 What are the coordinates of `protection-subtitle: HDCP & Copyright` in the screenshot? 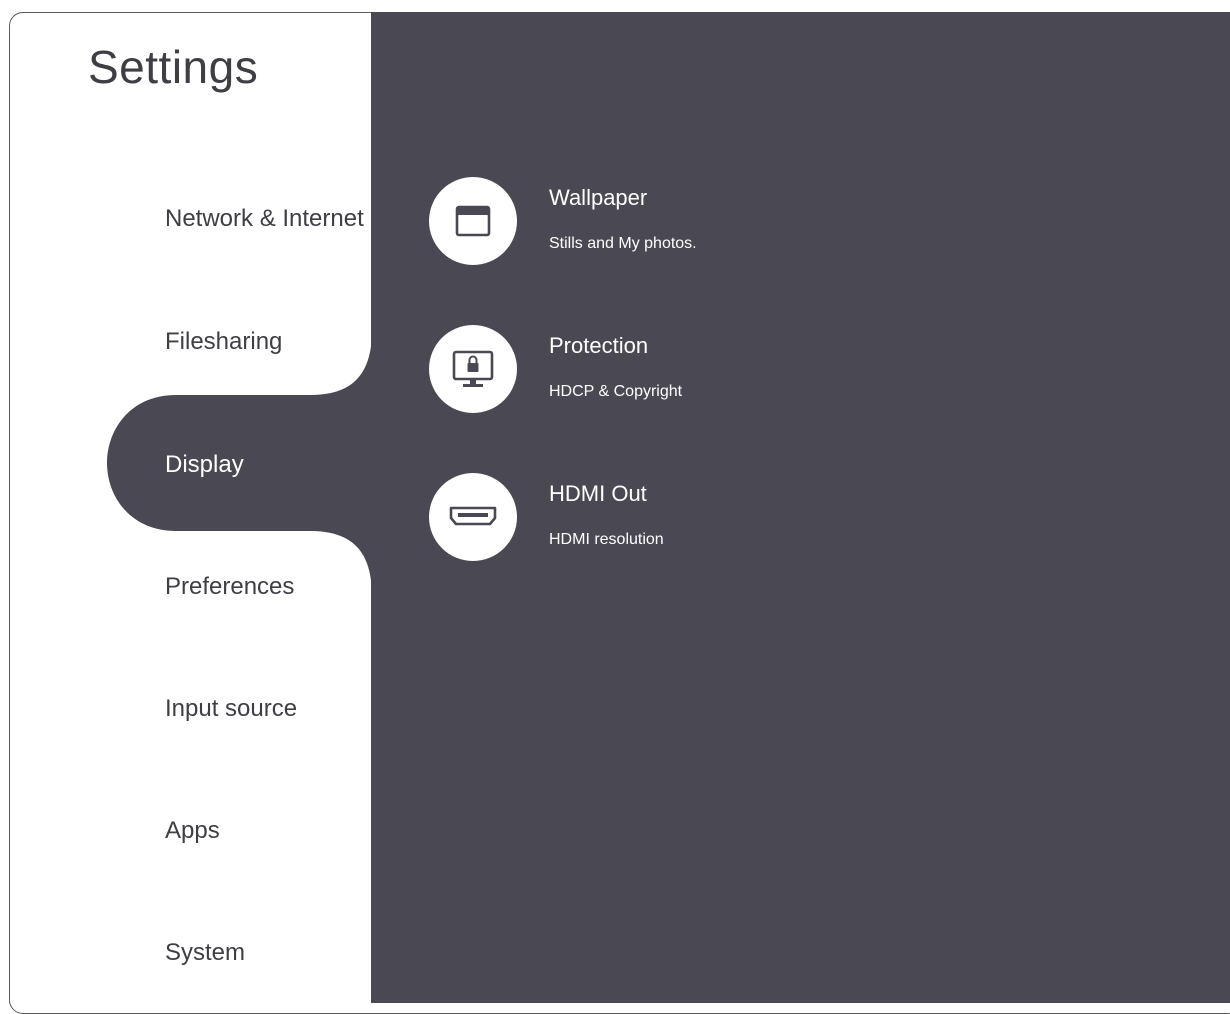 It's located at (616, 391).